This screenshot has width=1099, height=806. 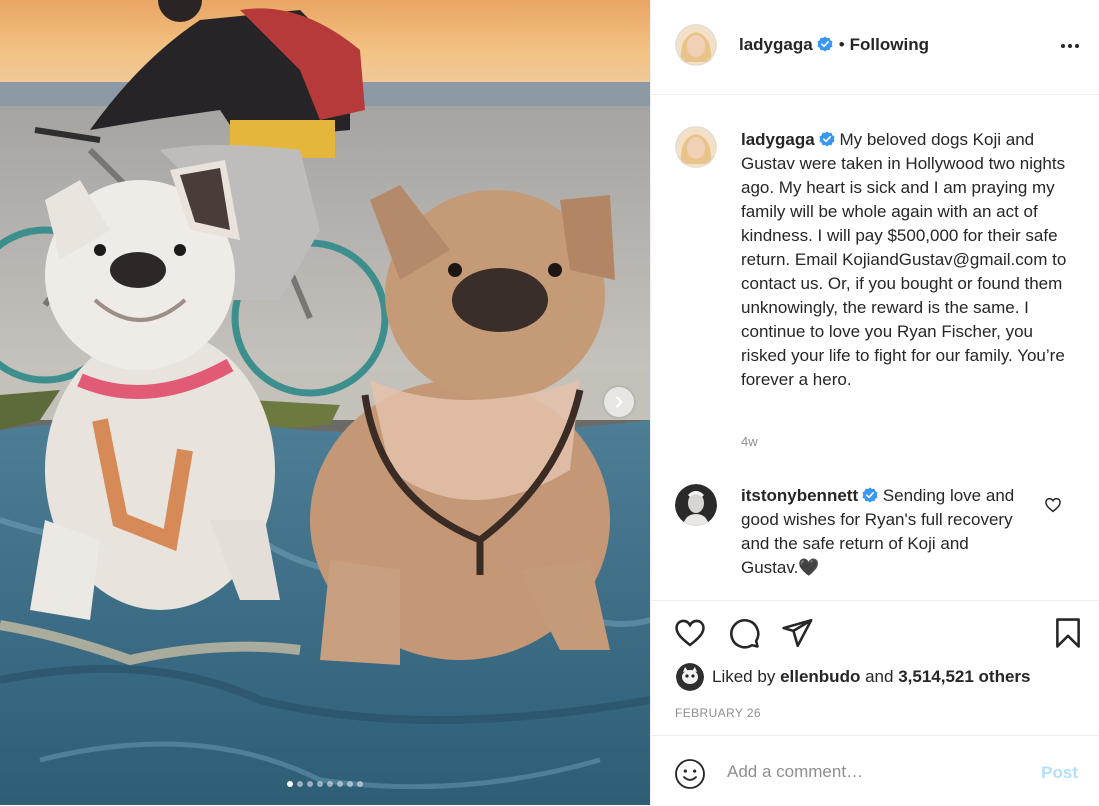 I want to click on chevron-right-icon, so click(x=619, y=402).